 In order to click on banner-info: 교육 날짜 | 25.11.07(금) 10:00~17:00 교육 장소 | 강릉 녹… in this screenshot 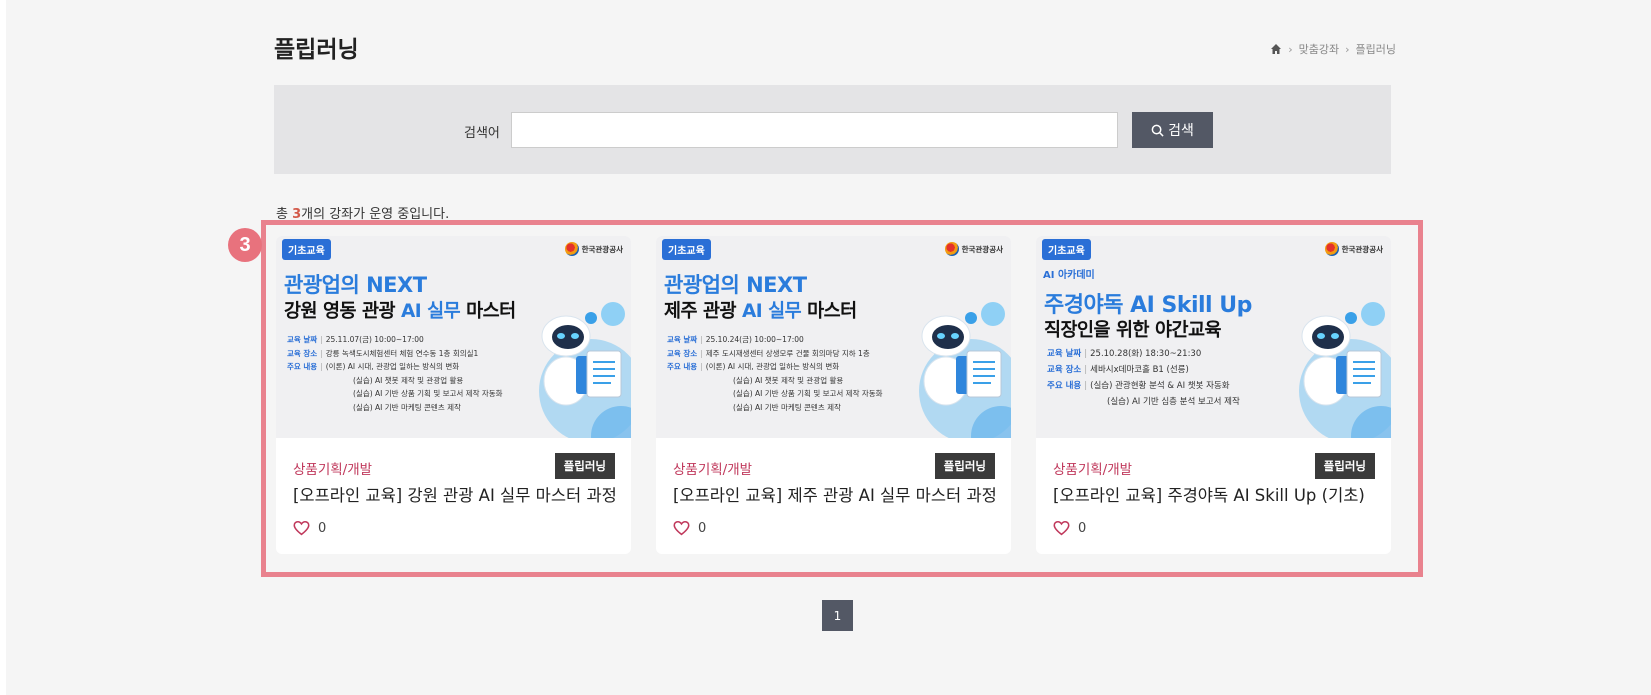, I will do `click(395, 373)`.